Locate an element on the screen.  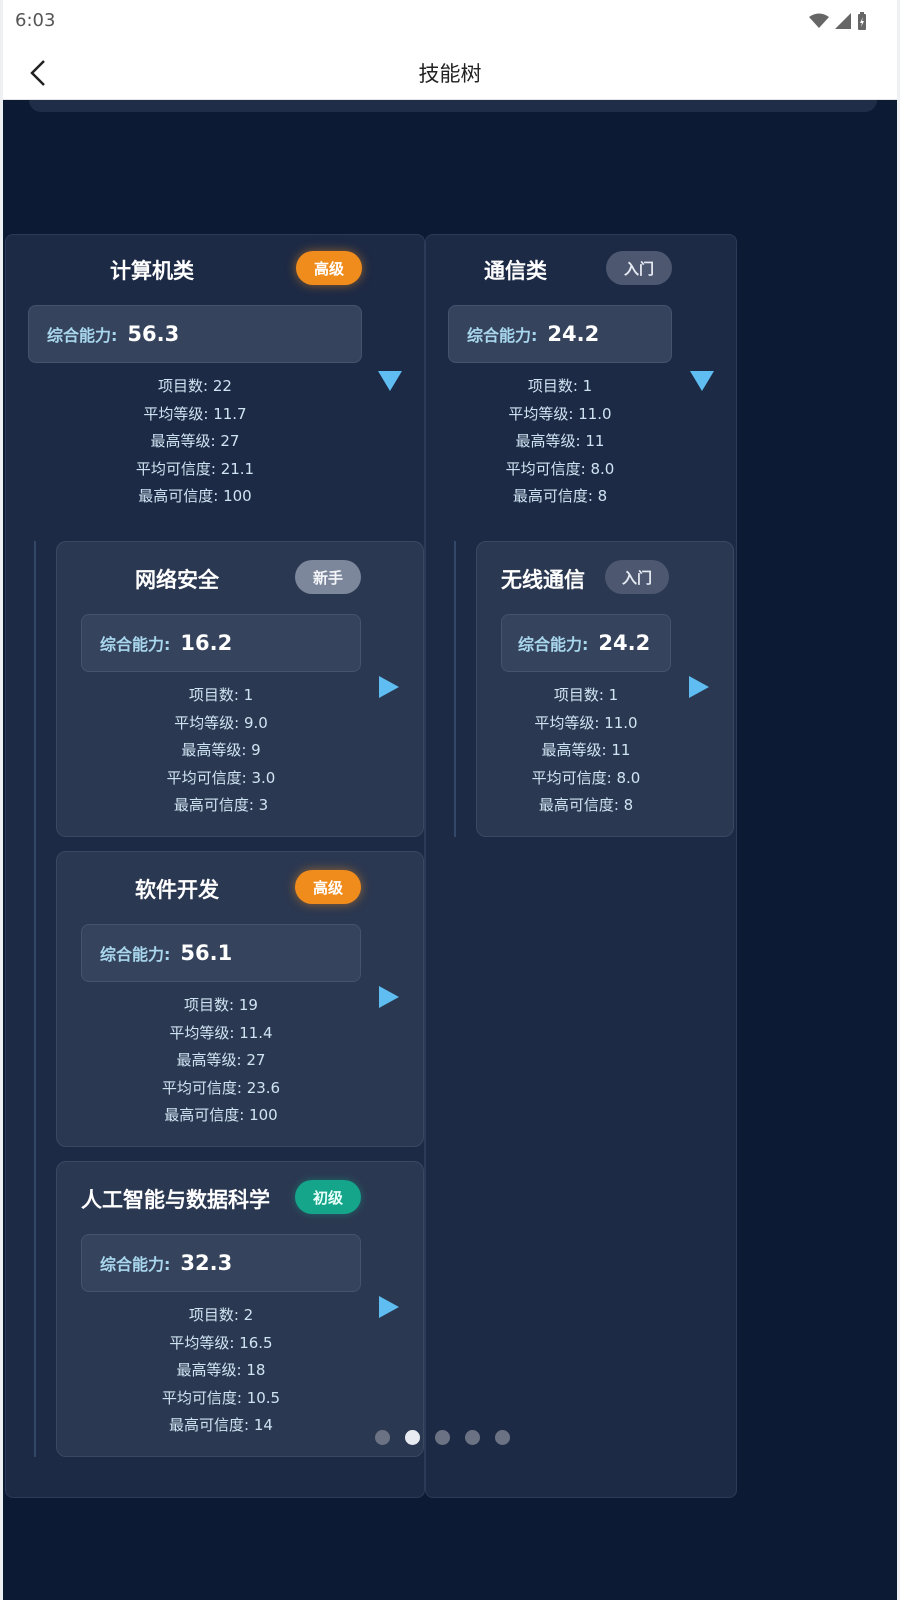
stat-max-cred: 最高可信度: 3 is located at coordinates (221, 805).